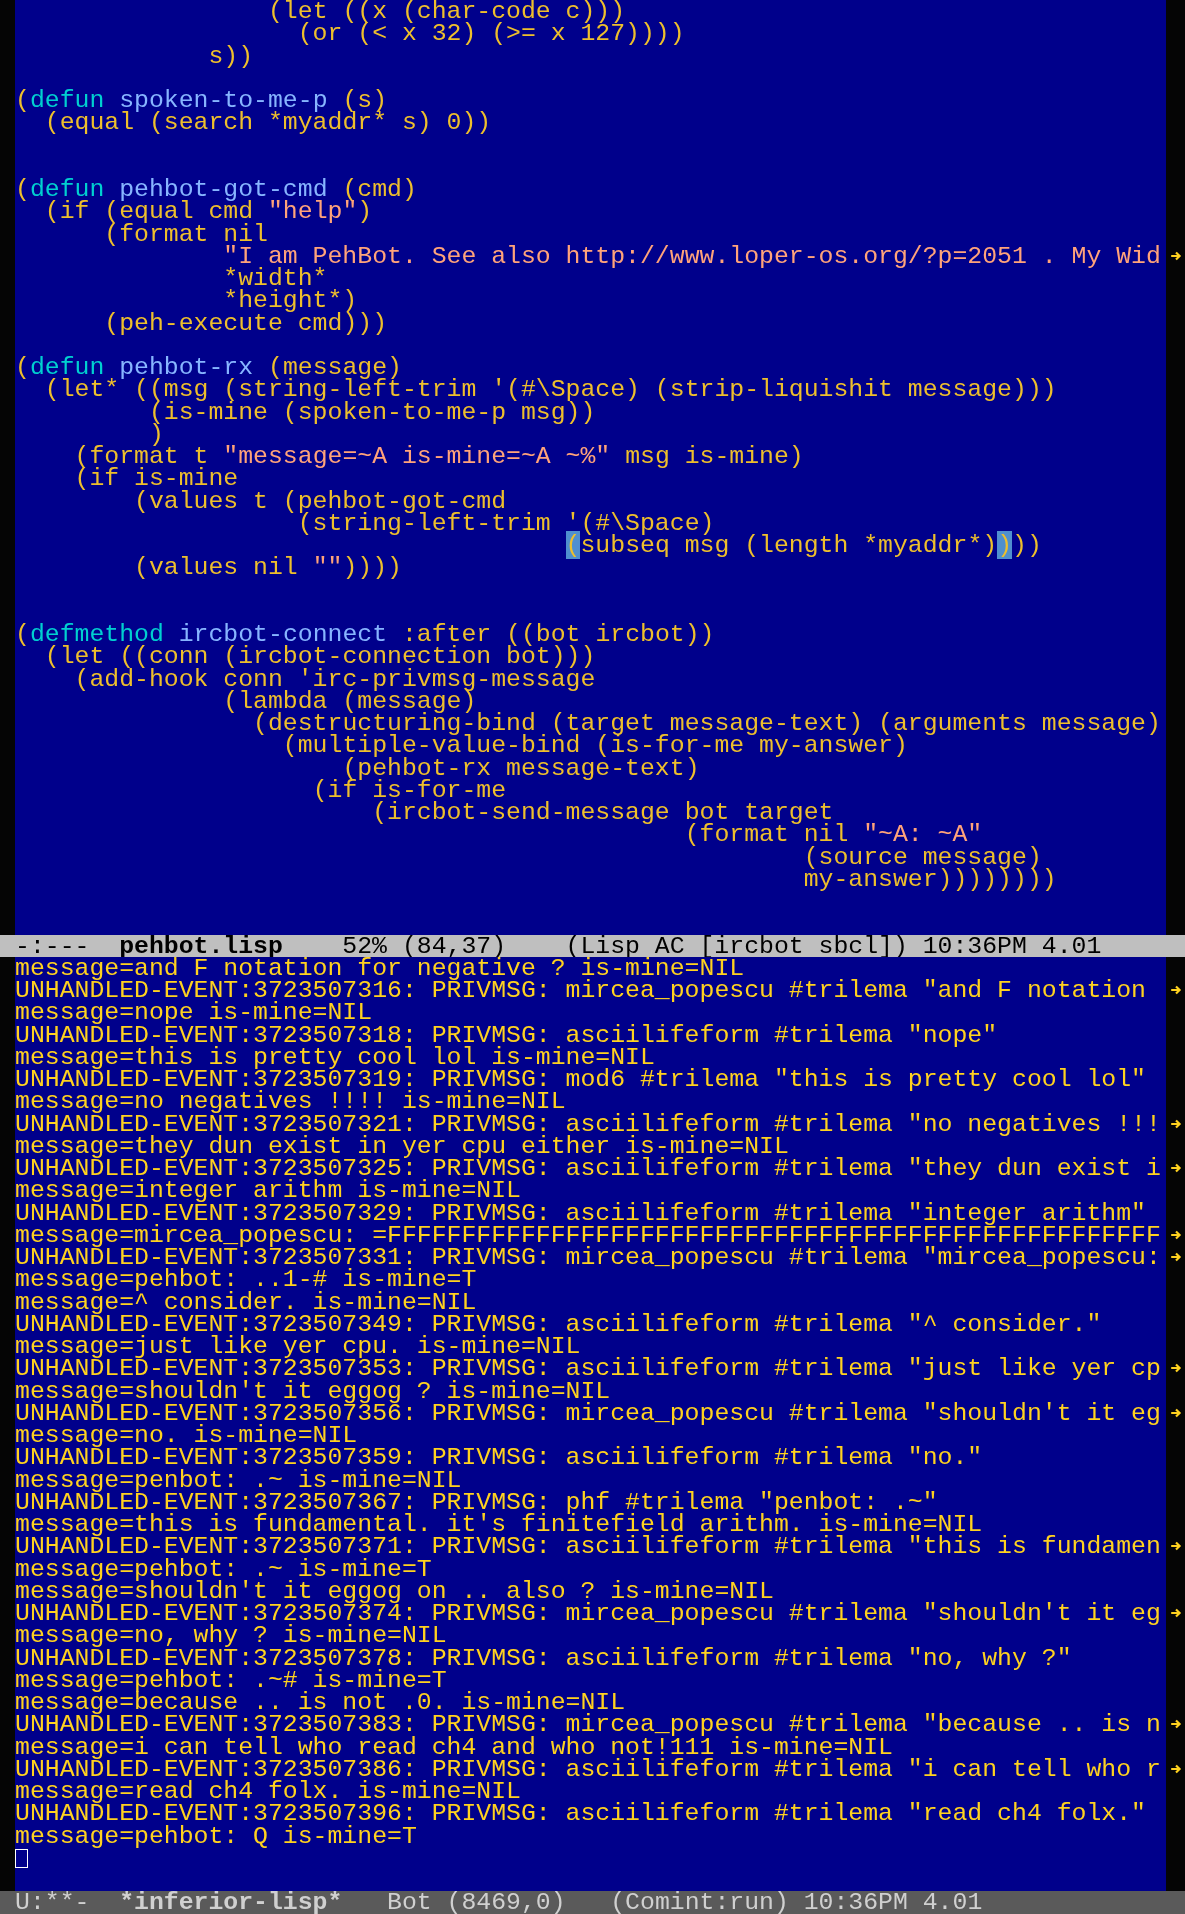 Image resolution: width=1185 pixels, height=1914 pixels. Describe the element at coordinates (581, 1813) in the screenshot. I see `output-line: UNHANDLED-EVENT:3723507396: PRIVMSG: asciilifeform #trilema "read ch4 folx."` at that location.